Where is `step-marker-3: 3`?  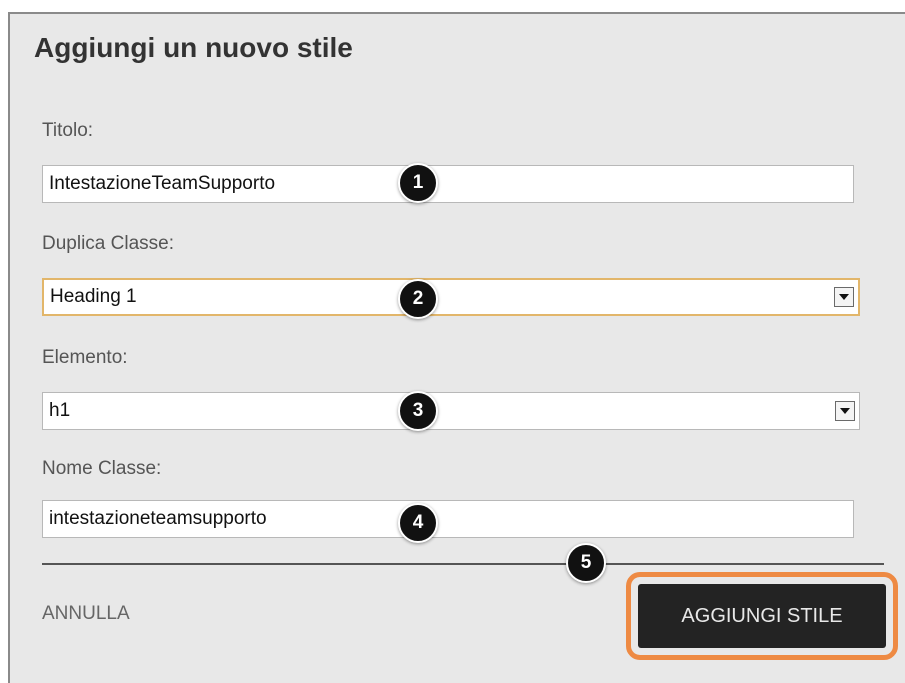
step-marker-3: 3 is located at coordinates (418, 411).